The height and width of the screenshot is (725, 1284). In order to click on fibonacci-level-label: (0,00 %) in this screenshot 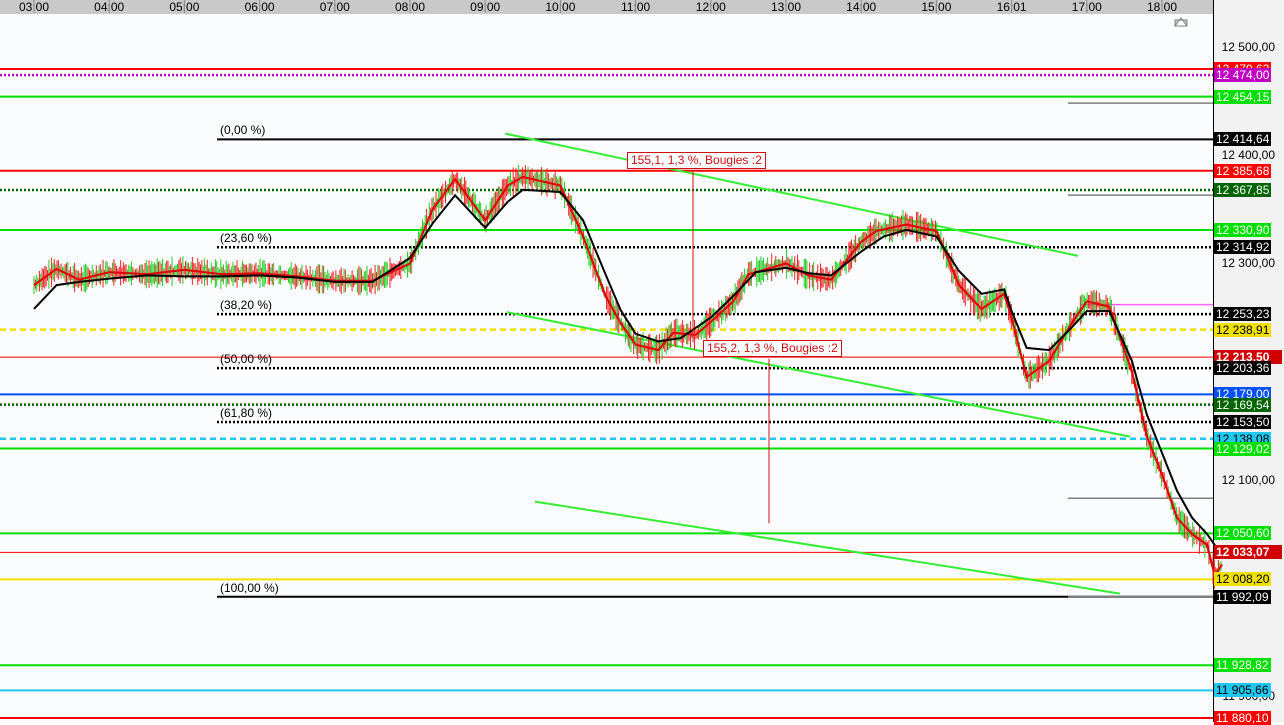, I will do `click(243, 130)`.